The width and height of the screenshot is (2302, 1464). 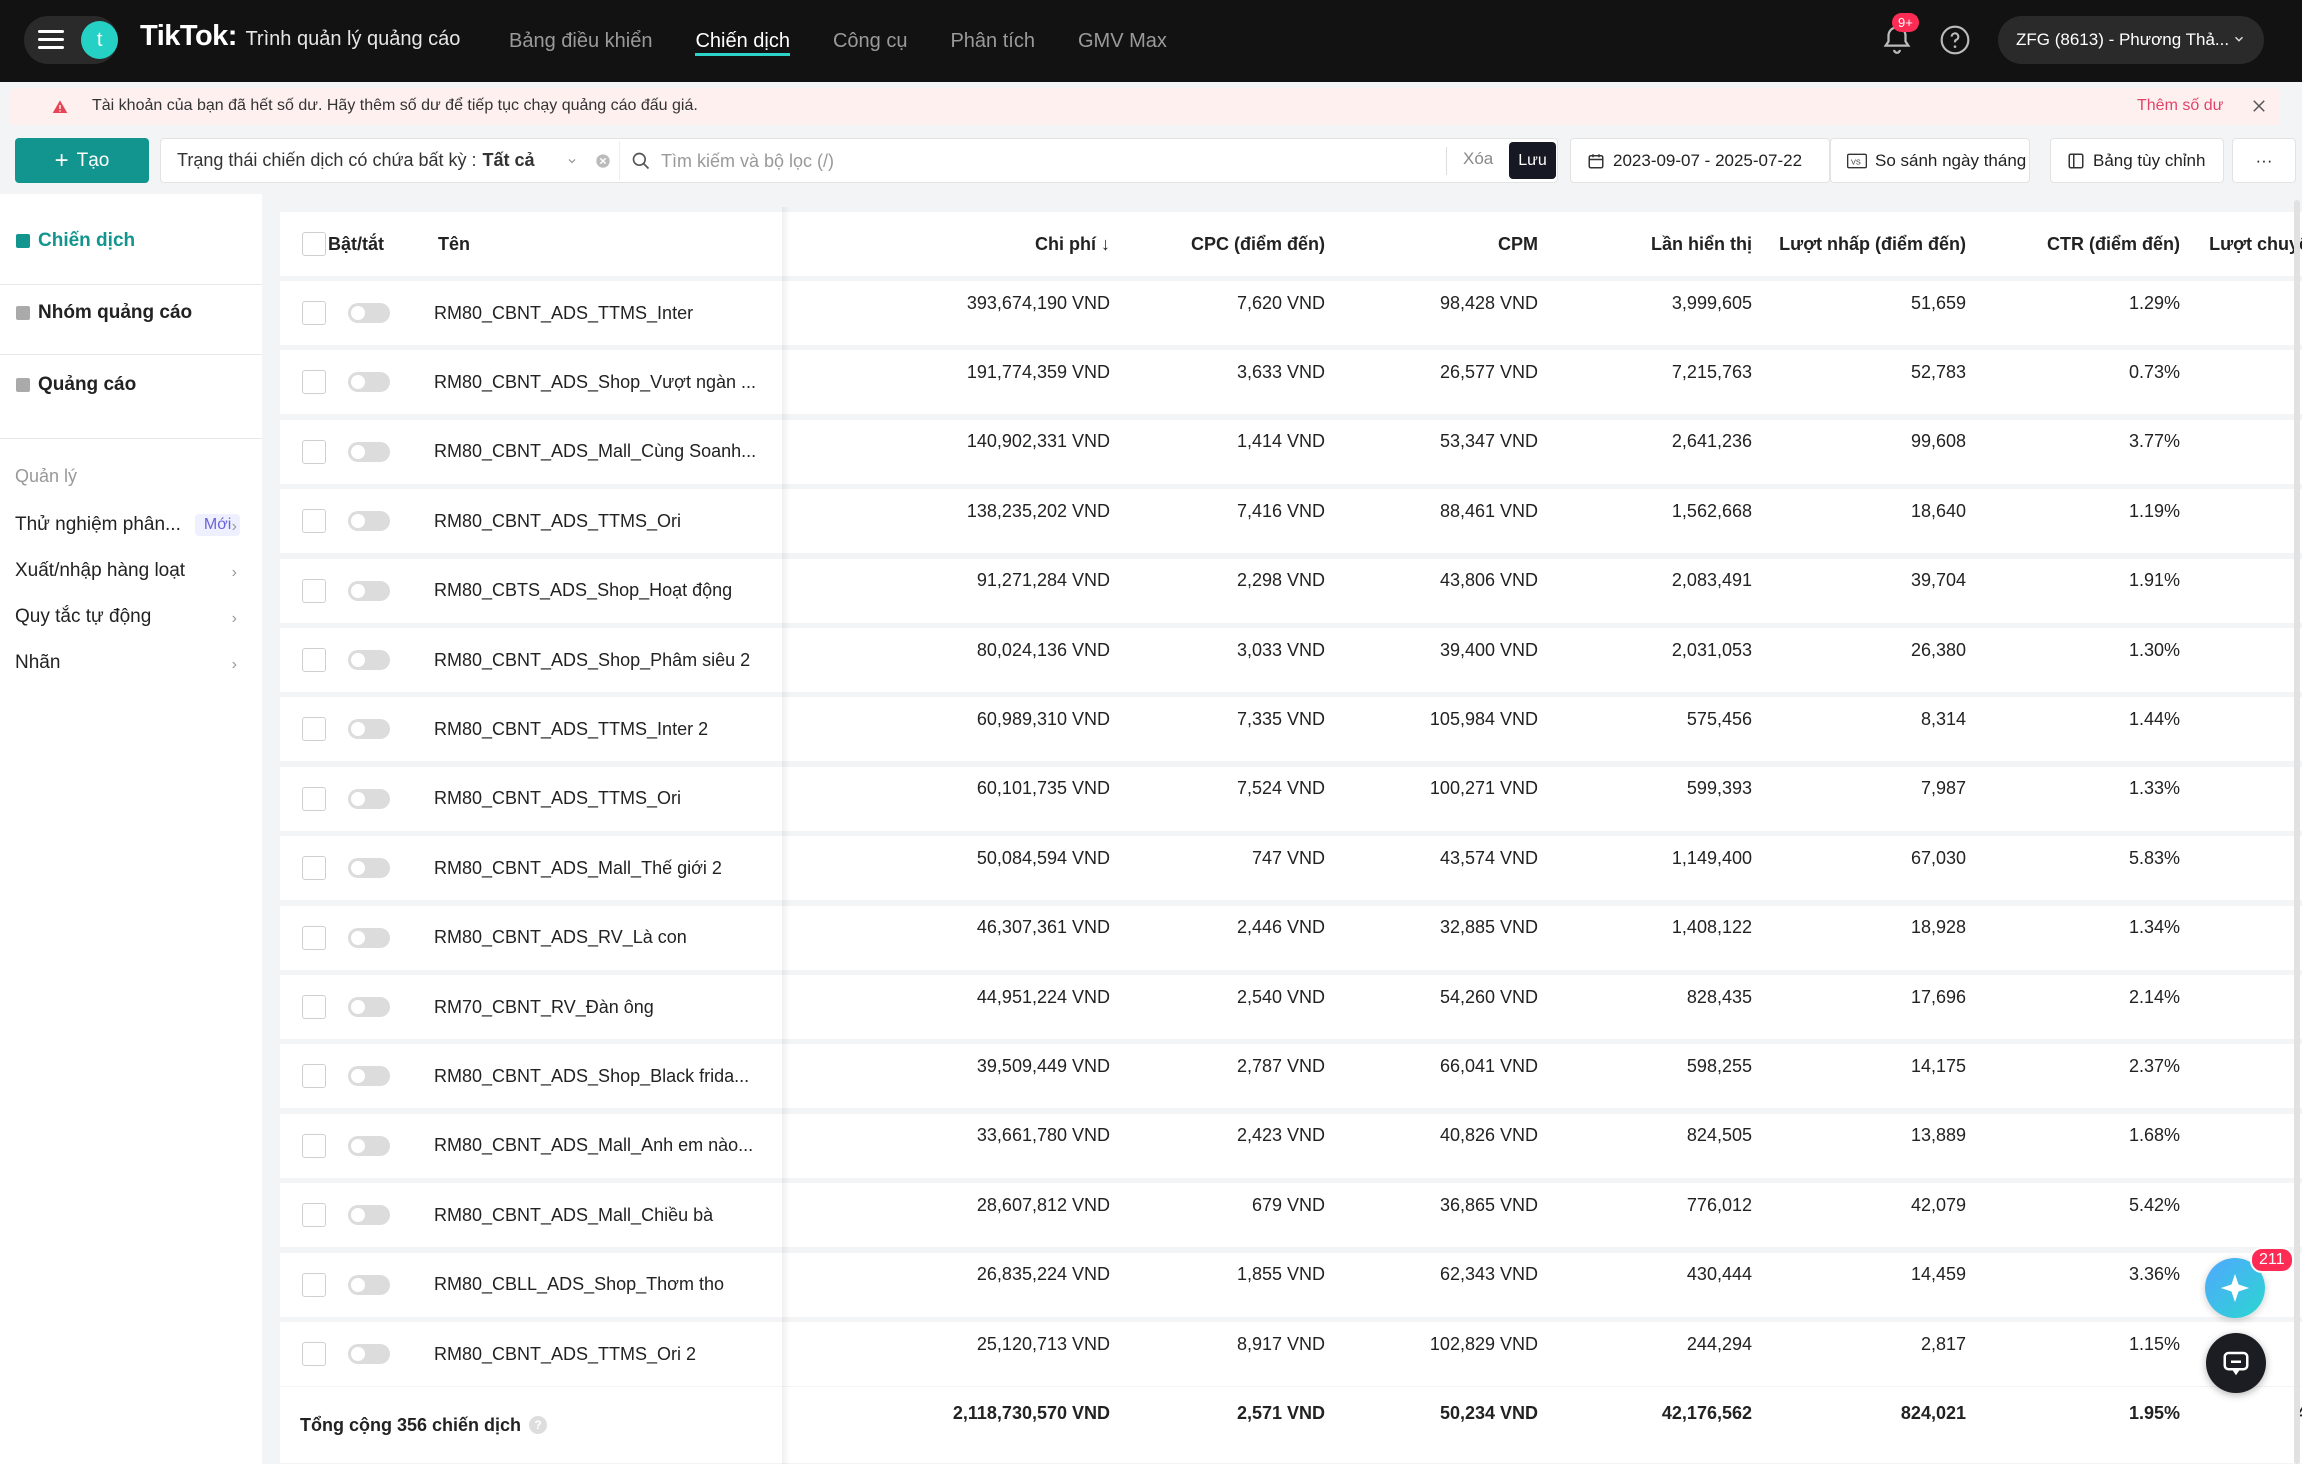 I want to click on select-all-checkbox, so click(x=314, y=244).